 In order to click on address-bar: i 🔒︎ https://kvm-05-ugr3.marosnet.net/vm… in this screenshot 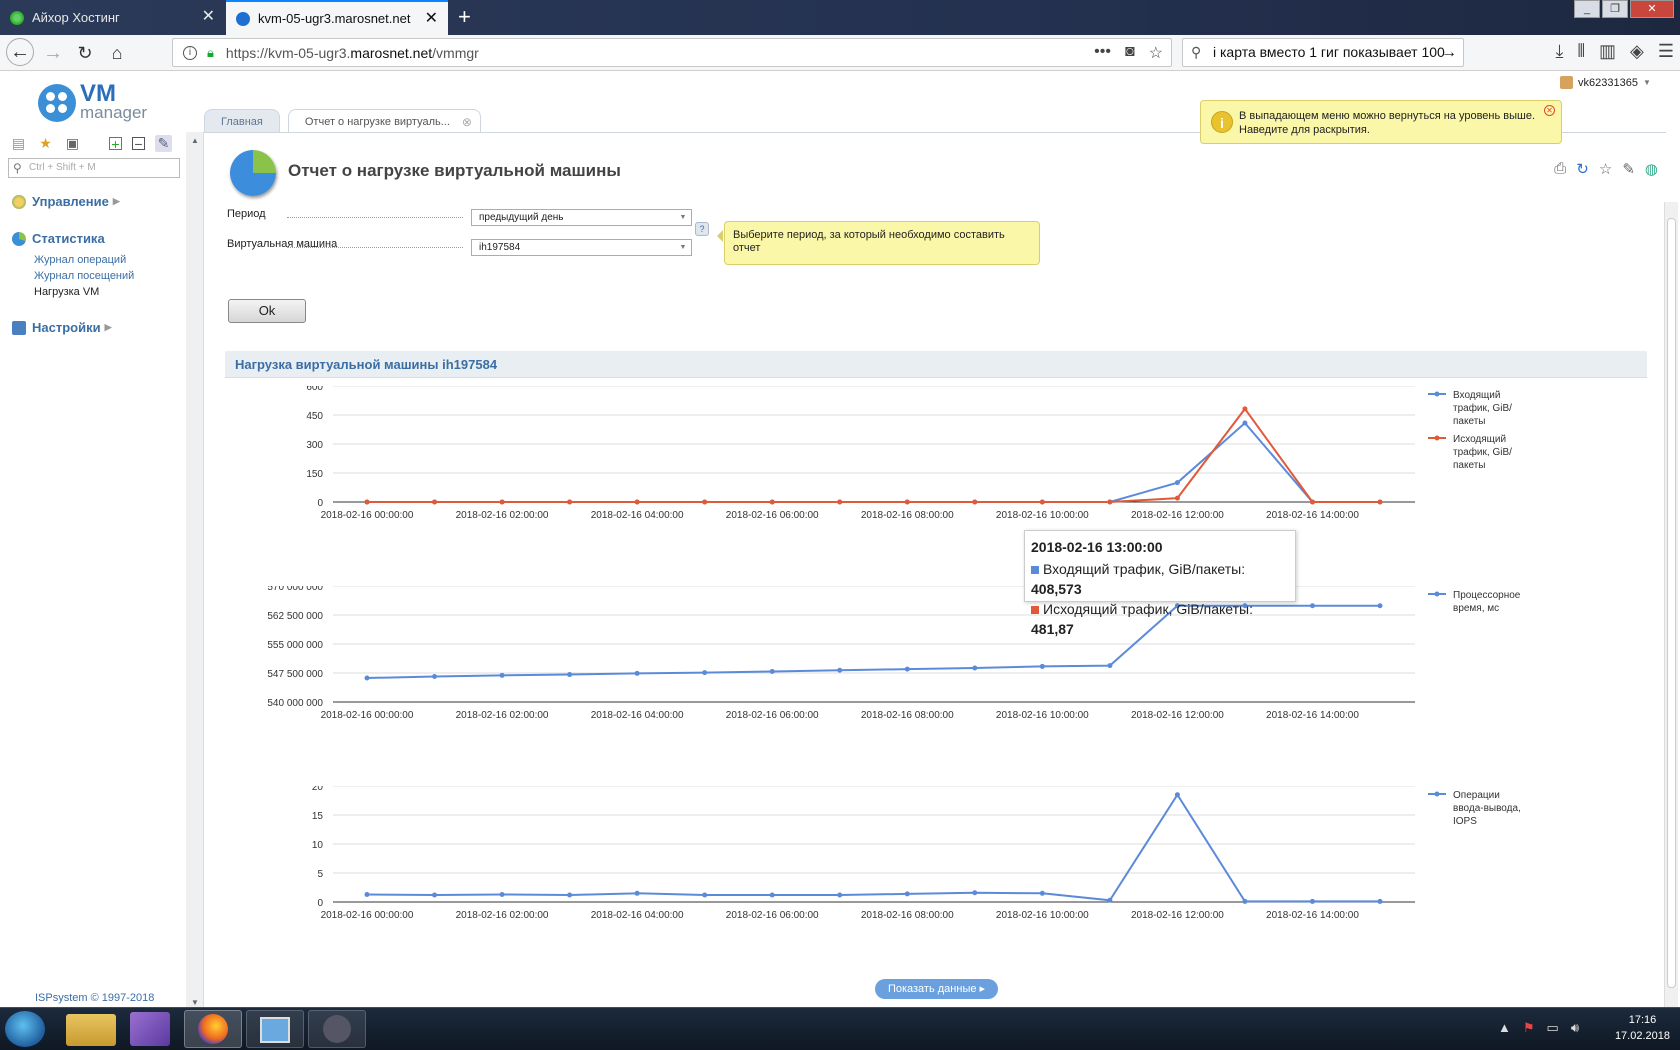, I will do `click(672, 52)`.